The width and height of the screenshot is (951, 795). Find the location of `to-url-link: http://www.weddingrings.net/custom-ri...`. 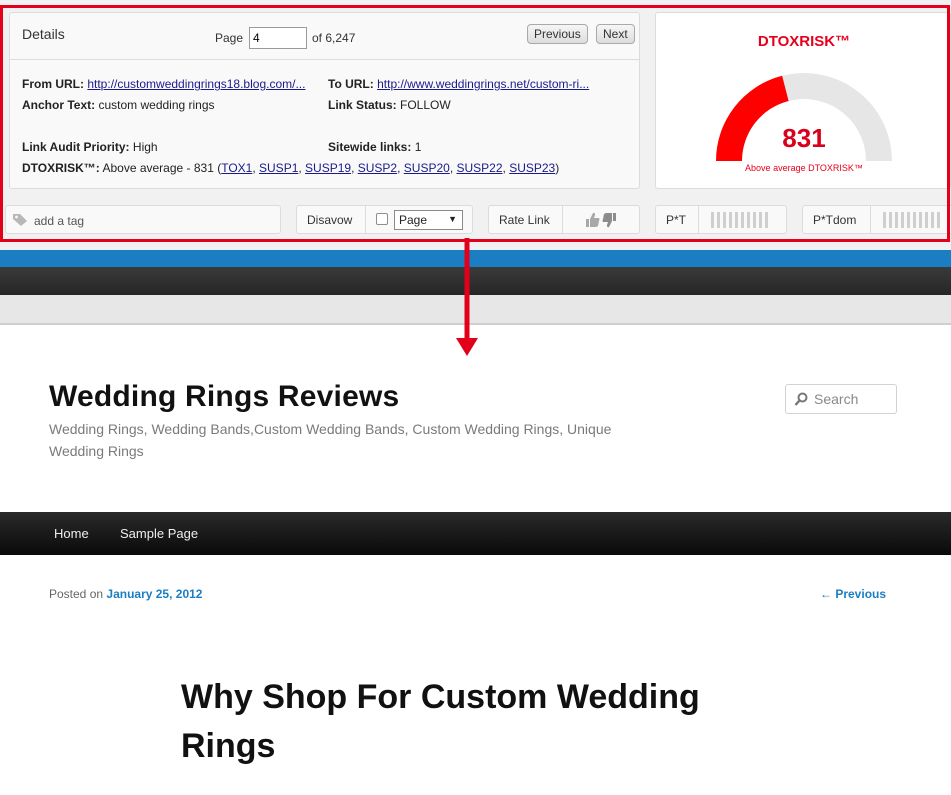

to-url-link: http://www.weddingrings.net/custom-ri... is located at coordinates (483, 84).